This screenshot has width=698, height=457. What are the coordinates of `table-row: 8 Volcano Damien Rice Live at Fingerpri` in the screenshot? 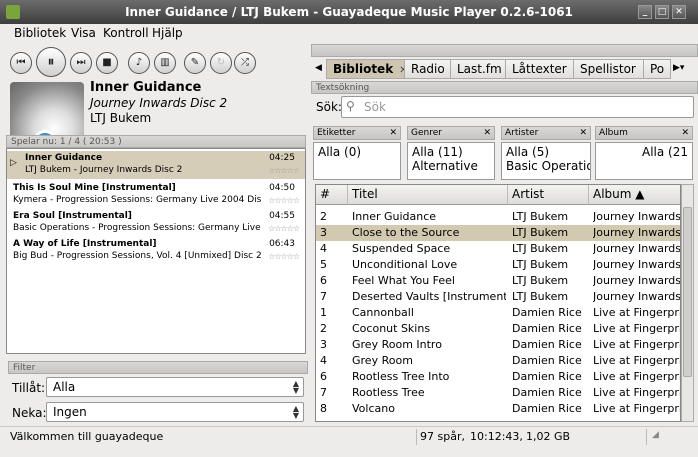 It's located at (498, 409).